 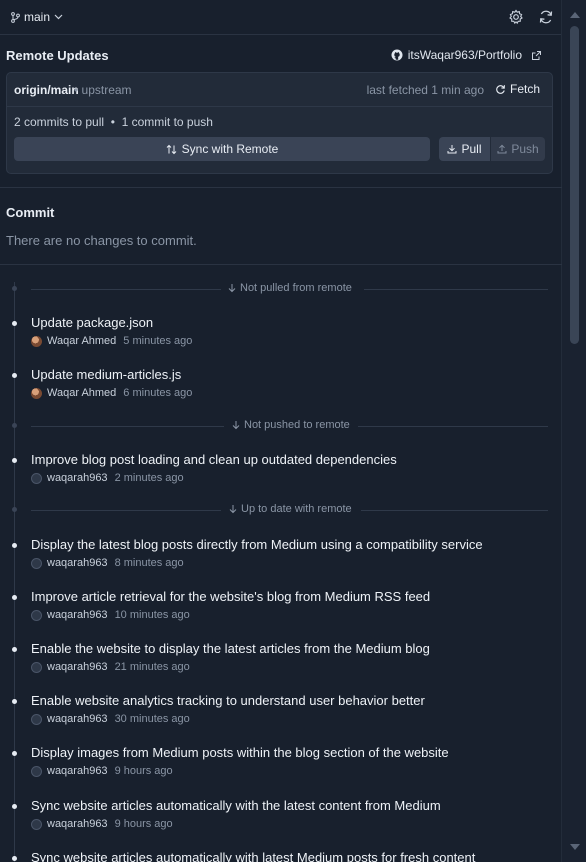 I want to click on repo-name: itsWaqar963/Portfolio, so click(x=464, y=55).